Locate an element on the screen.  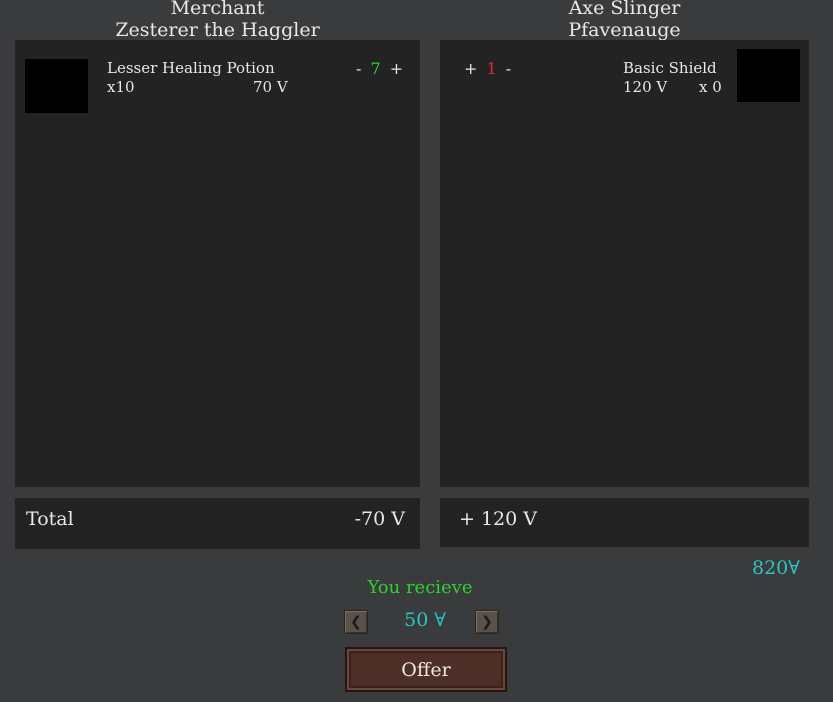
player-role: Axe Slinger is located at coordinates (624, 9).